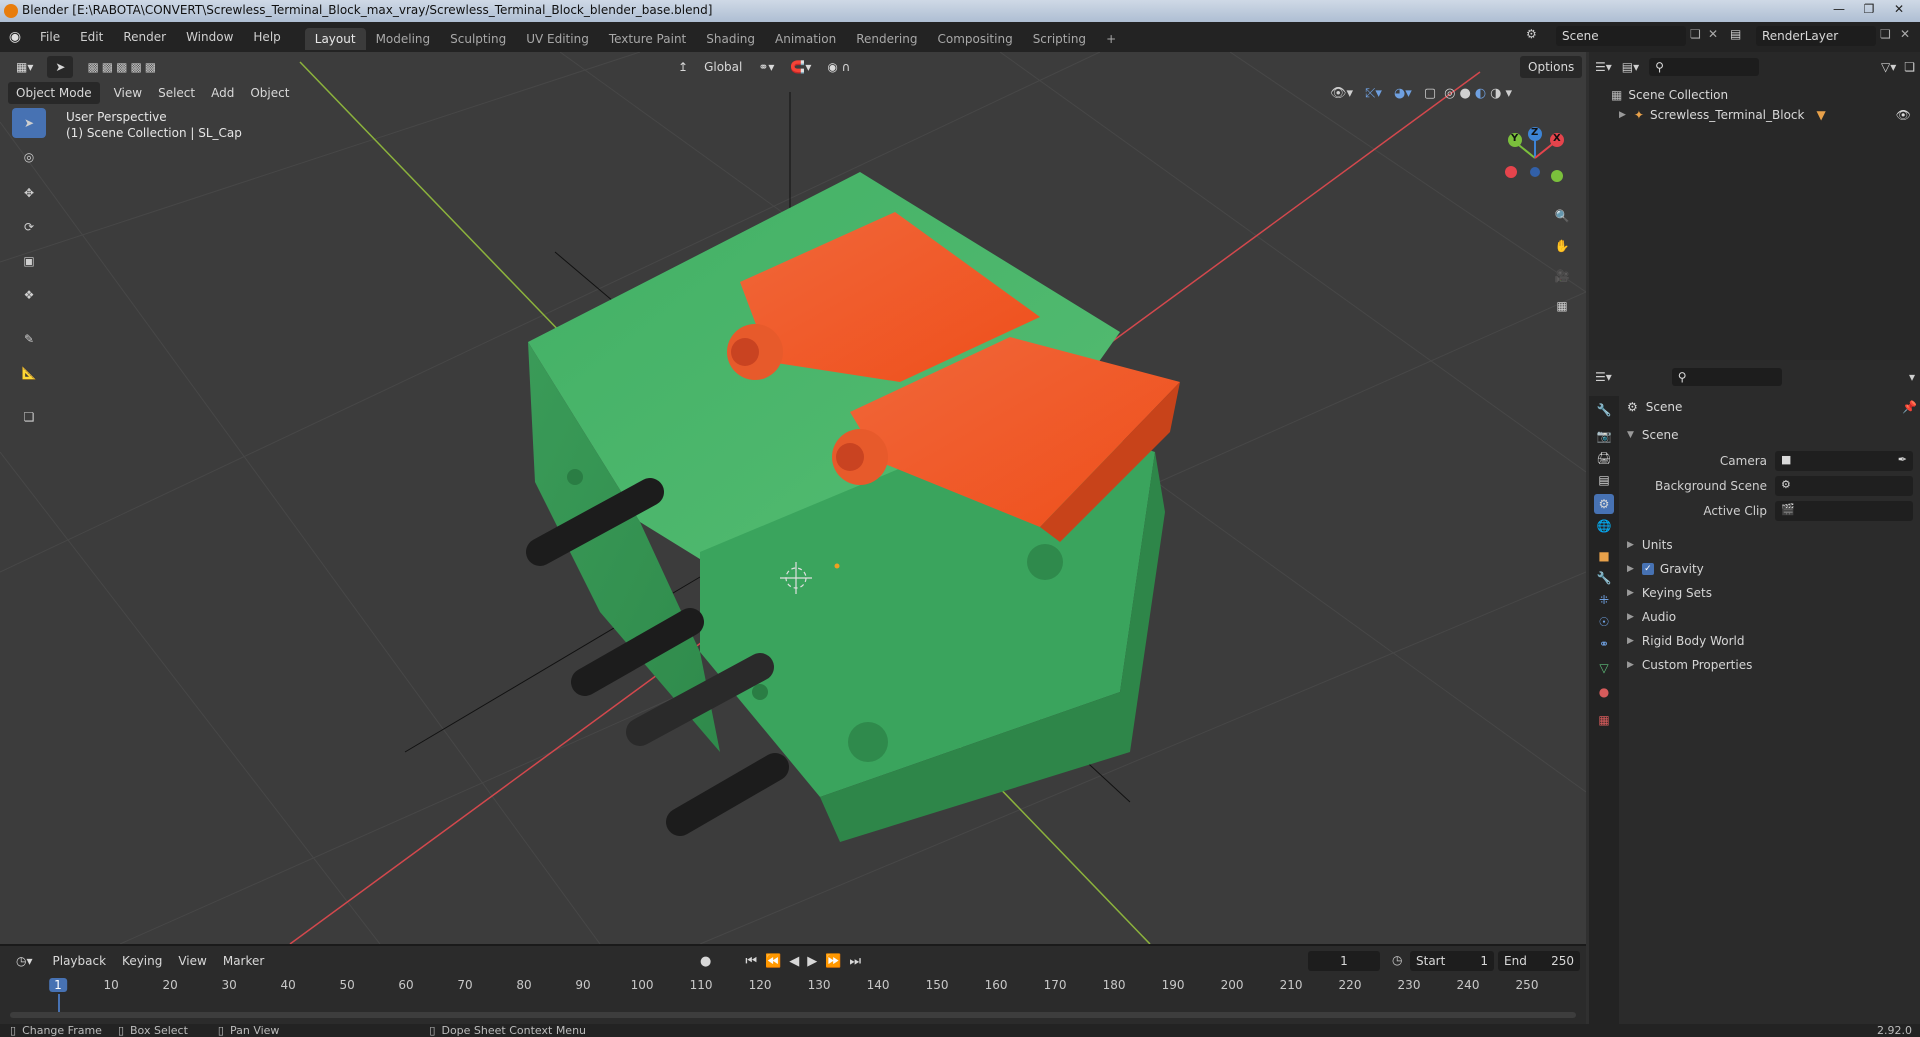 The image size is (1920, 1037). What do you see at coordinates (54, 93) in the screenshot?
I see `object-mode-dropdown: Object Mode` at bounding box center [54, 93].